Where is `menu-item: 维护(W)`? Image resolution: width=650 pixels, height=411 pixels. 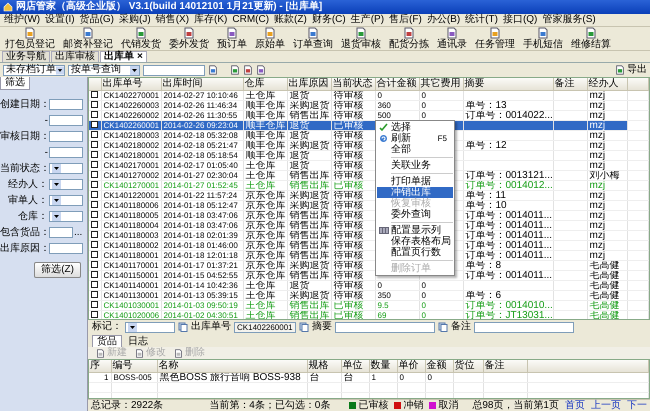
menu-item: 维护(W) is located at coordinates (22, 20).